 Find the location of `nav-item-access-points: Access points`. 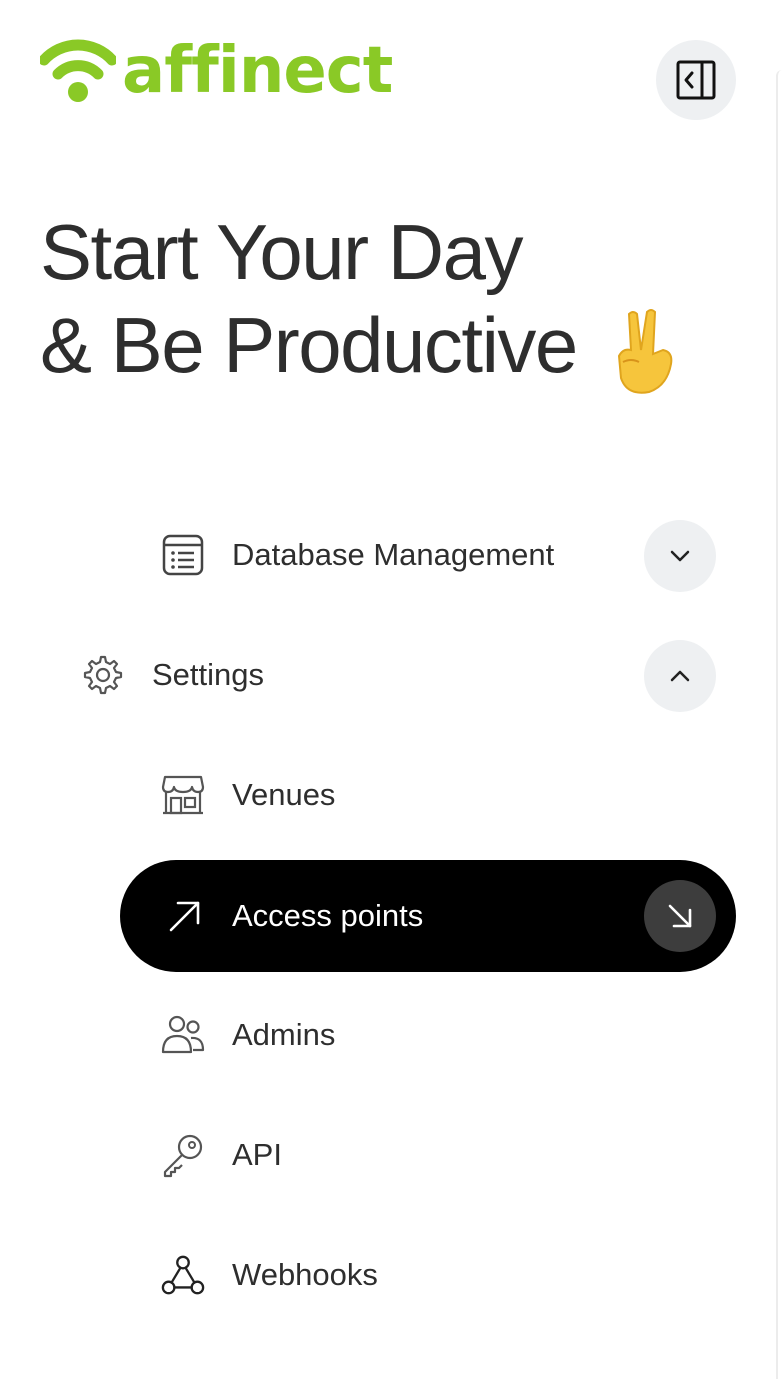

nav-item-access-points: Access points is located at coordinates (428, 916).